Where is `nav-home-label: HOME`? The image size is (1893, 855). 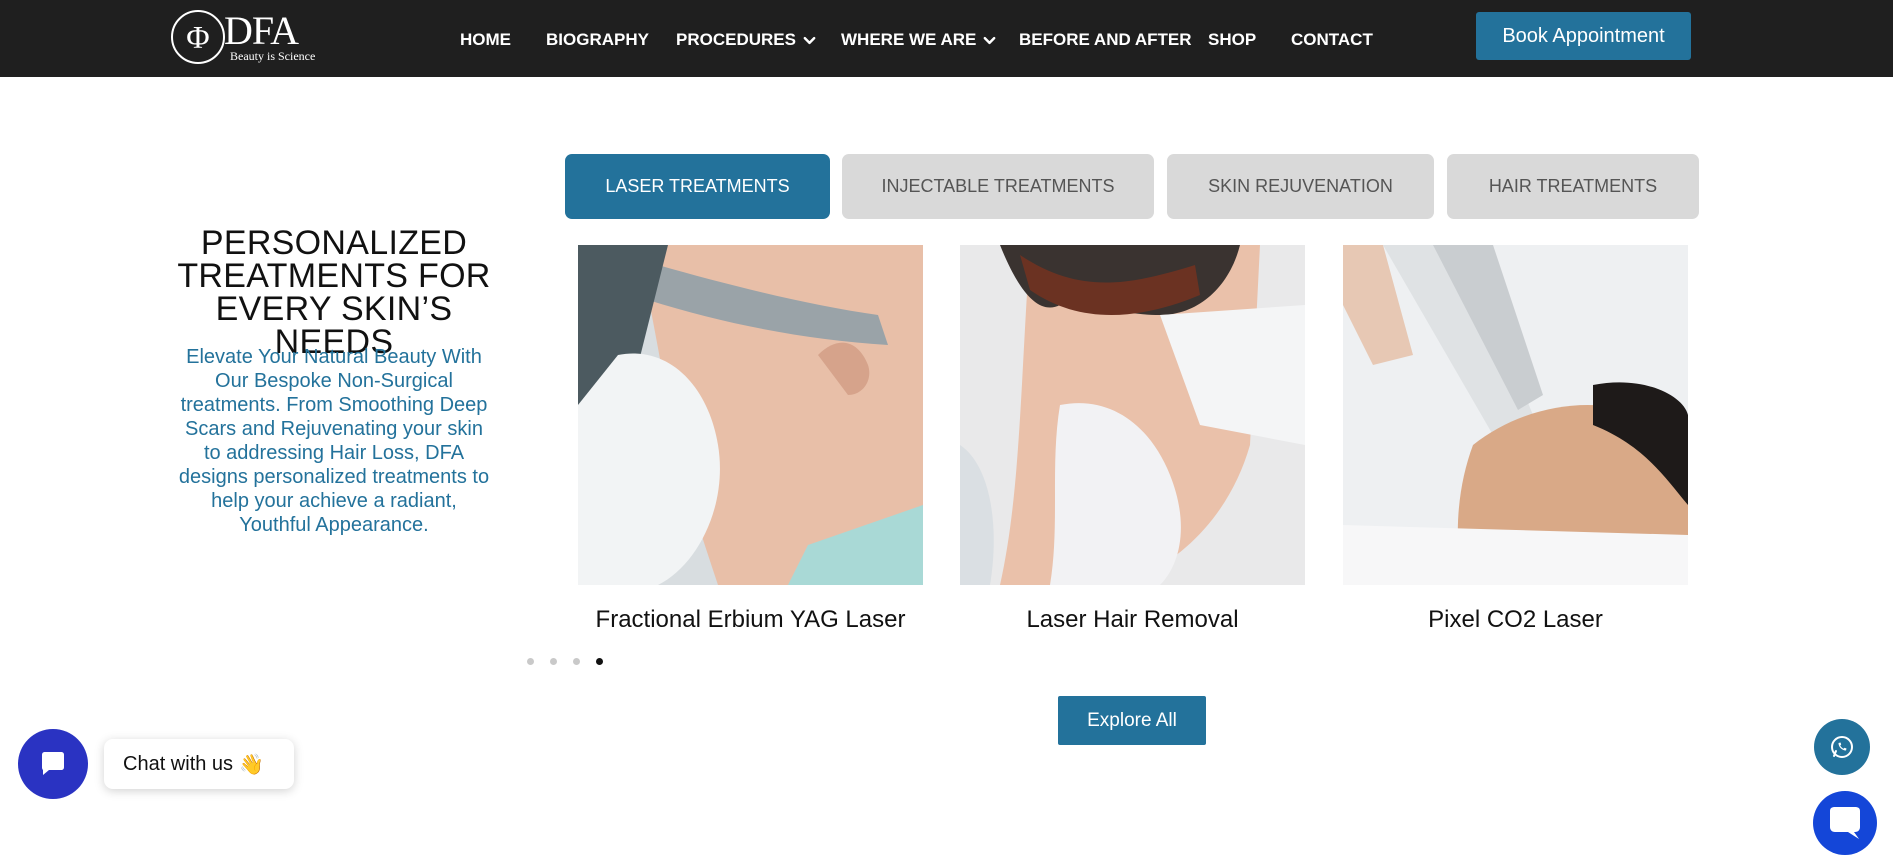
nav-home-label: HOME is located at coordinates (485, 39).